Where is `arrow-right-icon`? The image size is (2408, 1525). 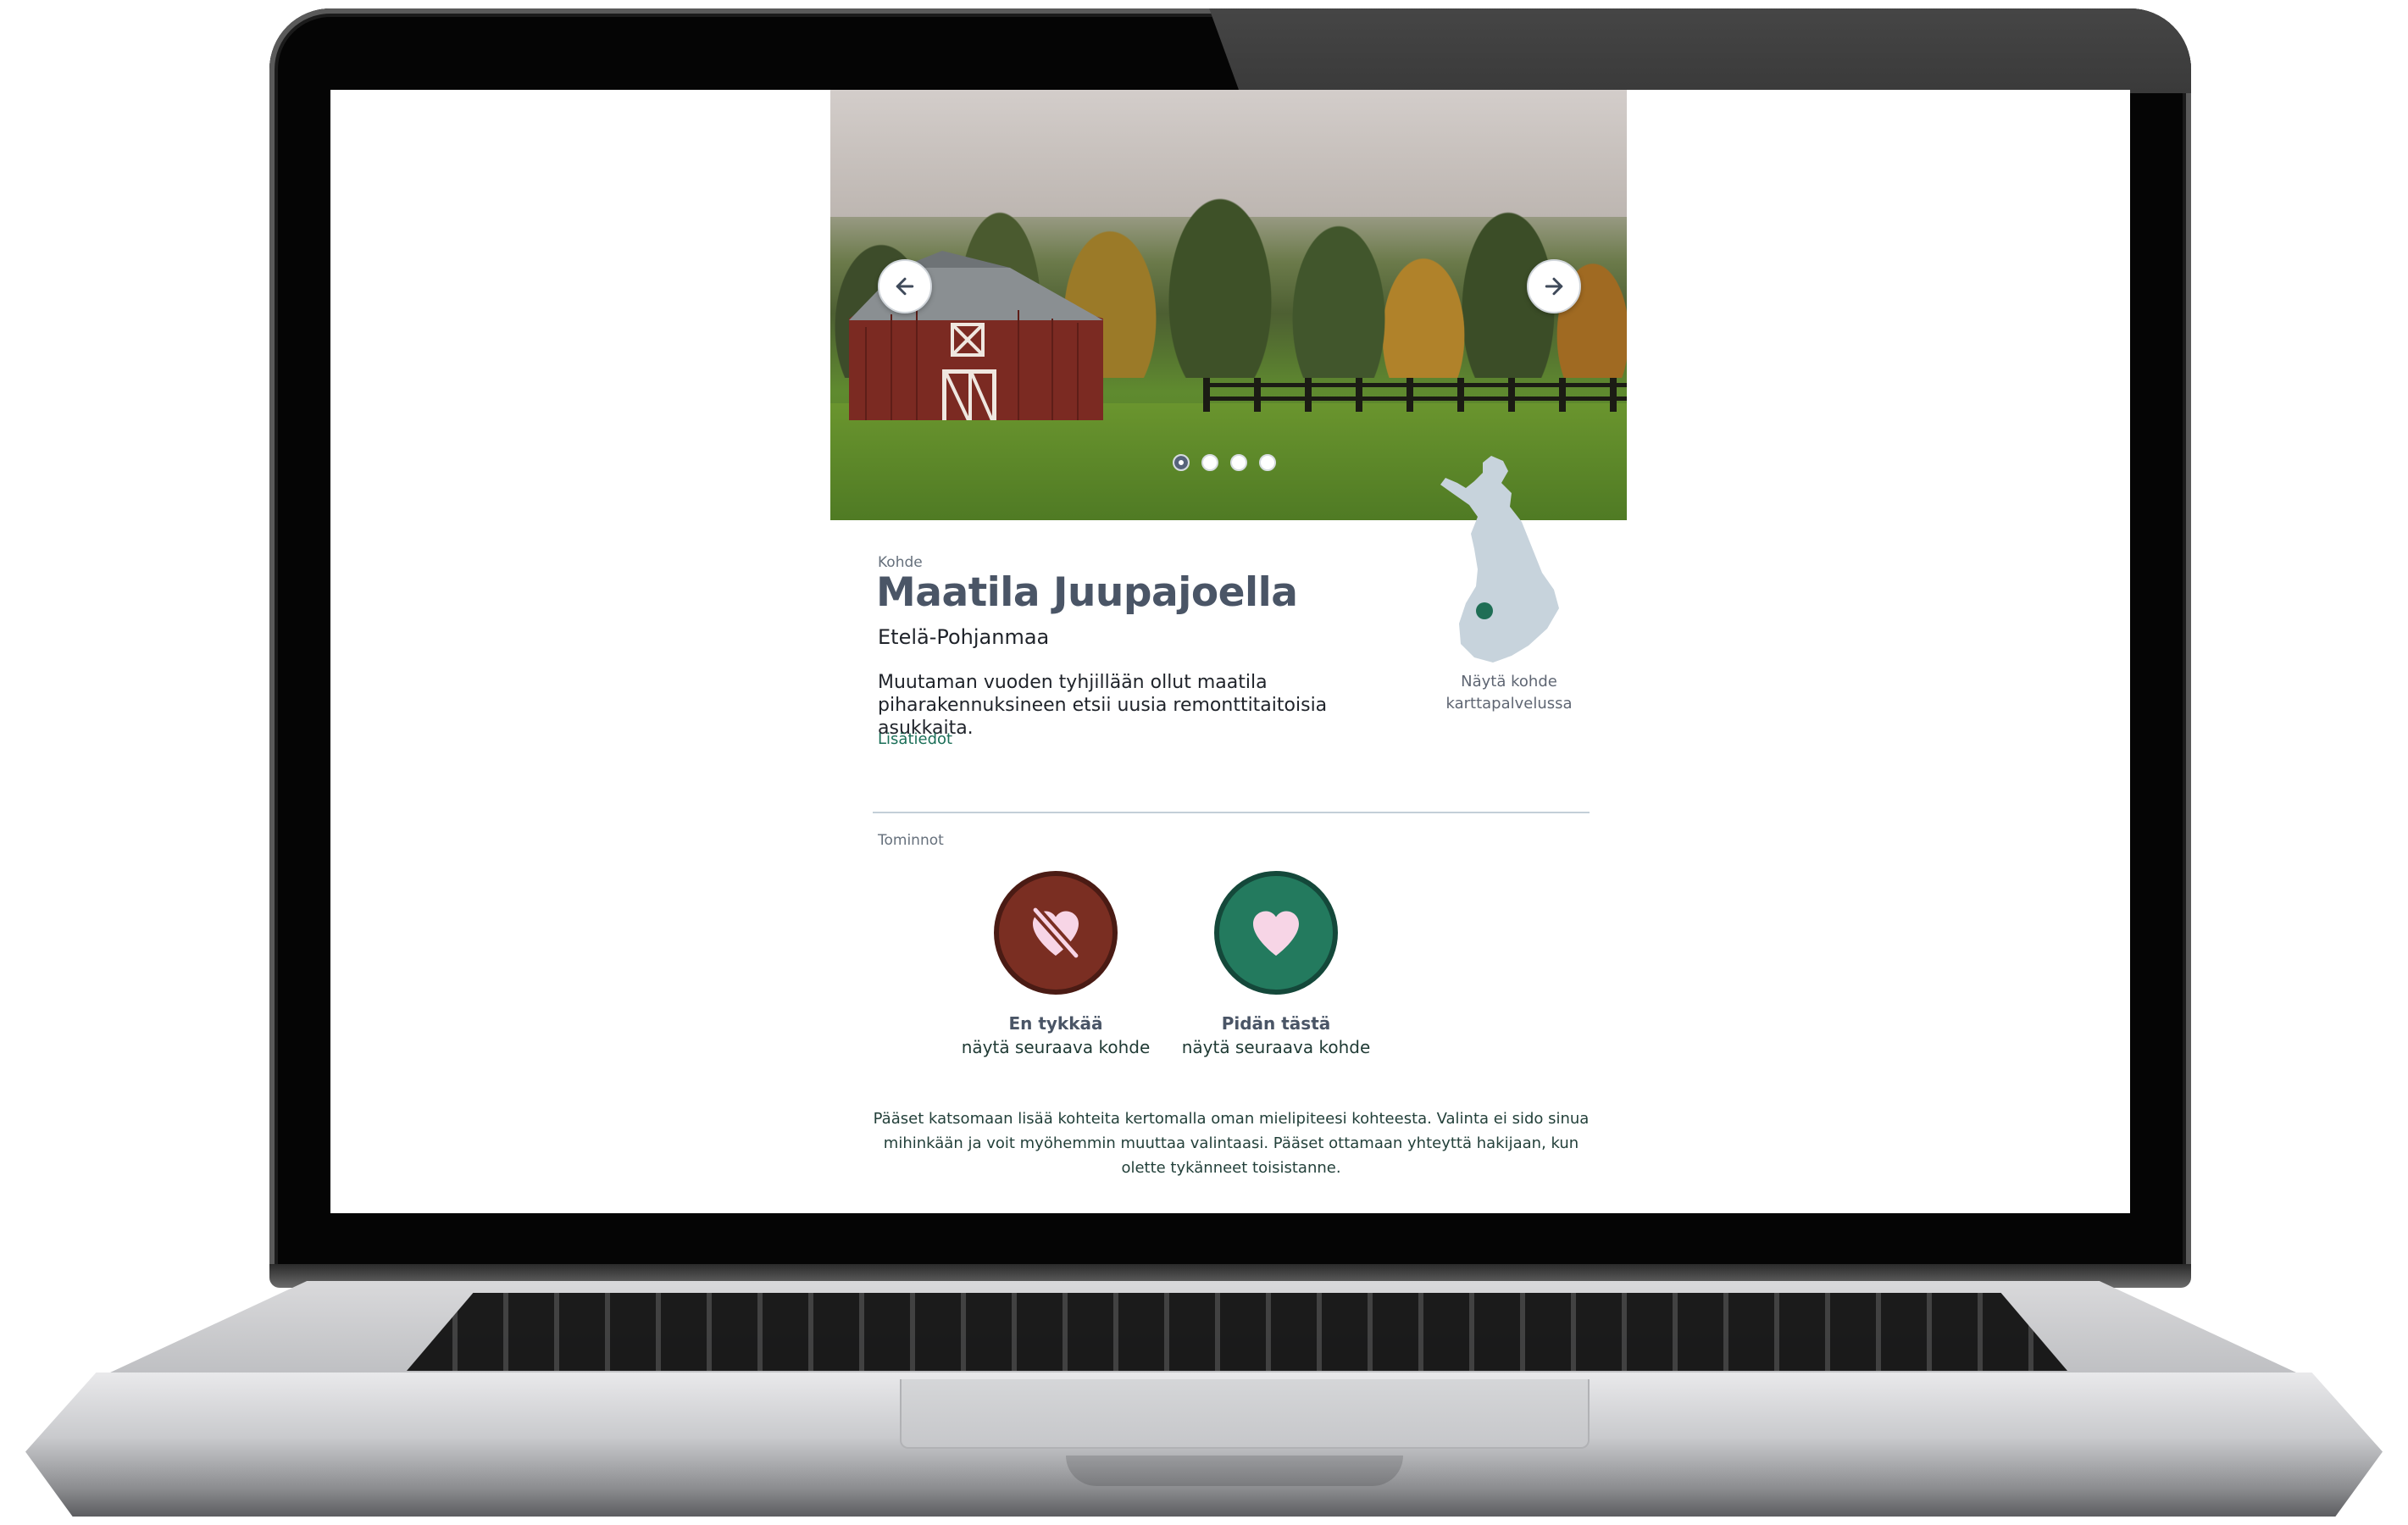
arrow-right-icon is located at coordinates (1554, 286).